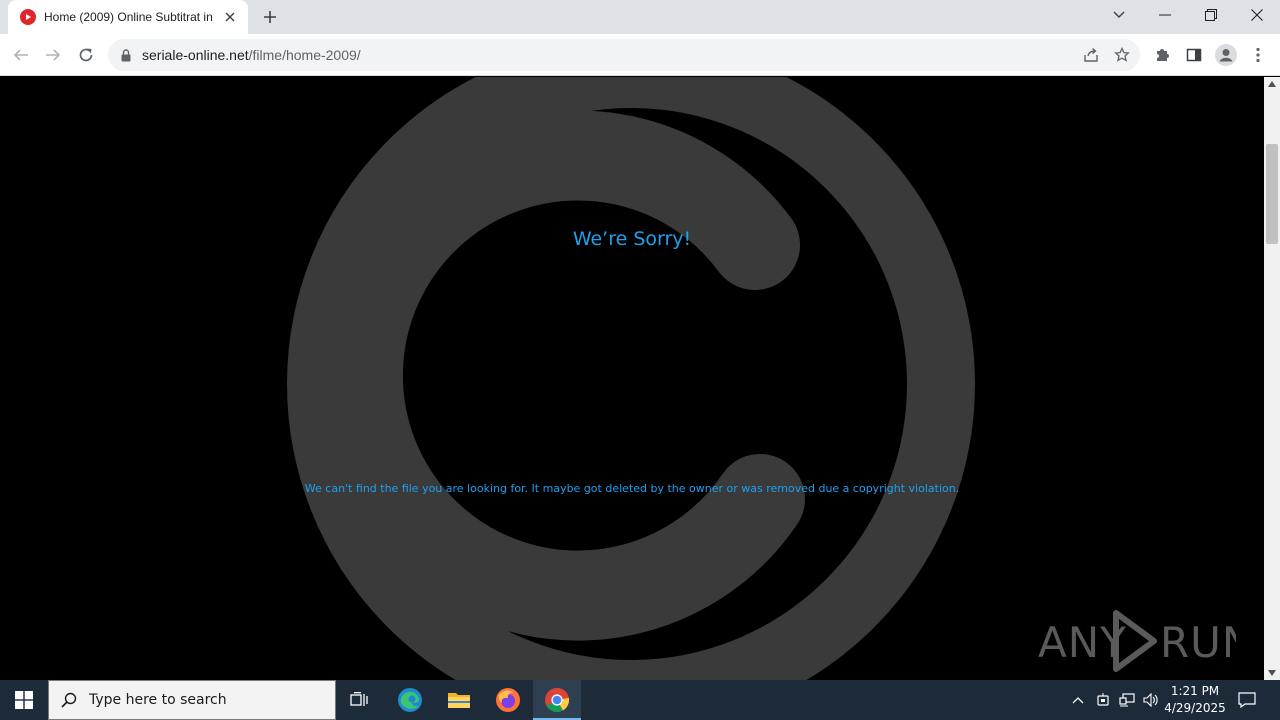  What do you see at coordinates (1078, 700) in the screenshot?
I see `show-hidden-icons-chevron-icon` at bounding box center [1078, 700].